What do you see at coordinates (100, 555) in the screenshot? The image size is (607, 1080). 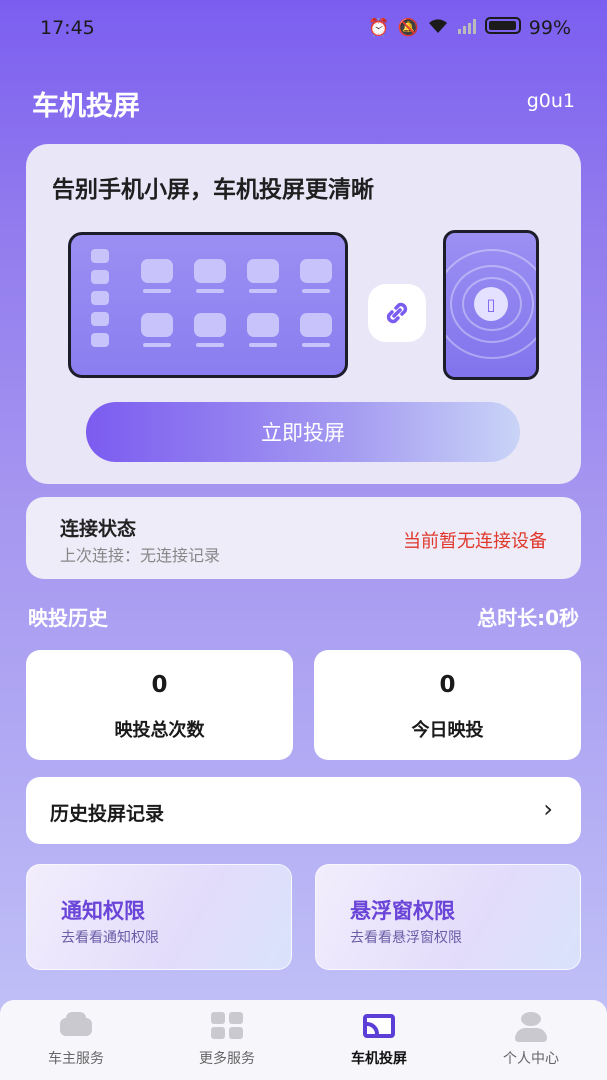 I see `last-connection-label: 上次连接：` at bounding box center [100, 555].